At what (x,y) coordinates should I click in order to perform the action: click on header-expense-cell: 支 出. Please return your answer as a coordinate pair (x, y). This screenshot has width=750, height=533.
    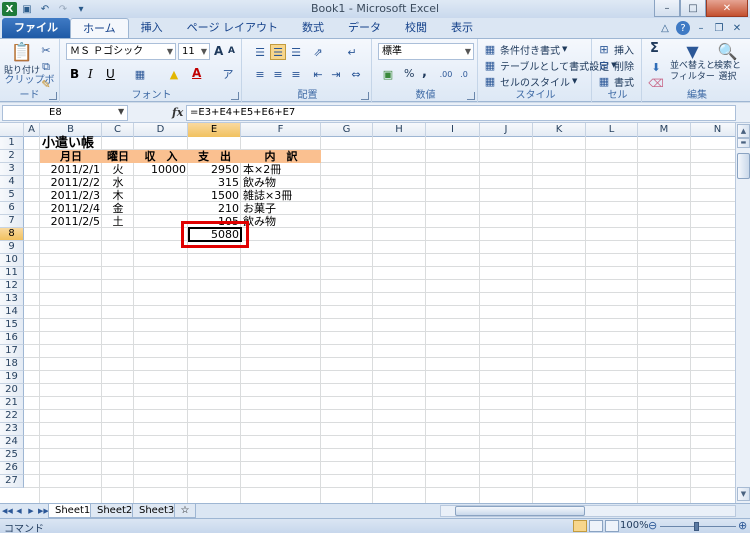
    Looking at the image, I should click on (214, 156).